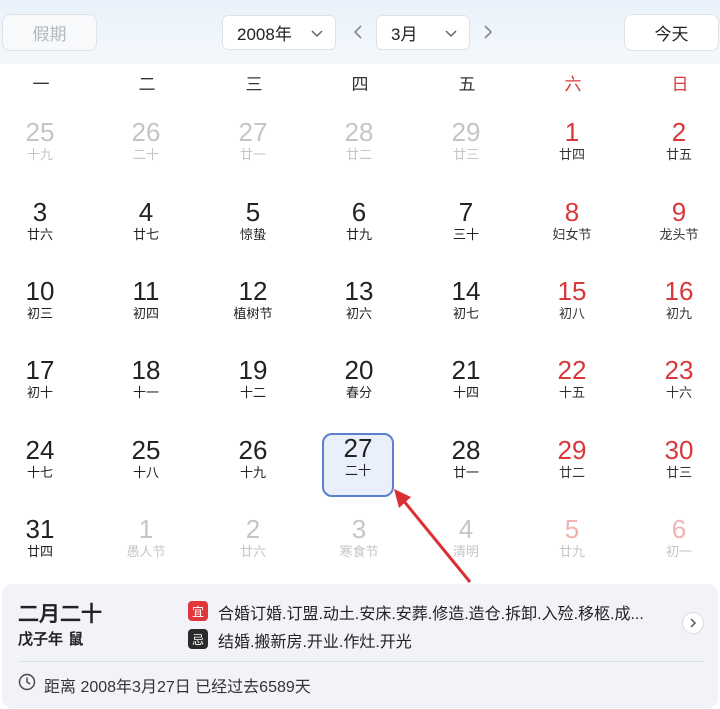 Image resolution: width=720 pixels, height=709 pixels. Describe the element at coordinates (358, 392) in the screenshot. I see `lunar-day: 春分` at that location.